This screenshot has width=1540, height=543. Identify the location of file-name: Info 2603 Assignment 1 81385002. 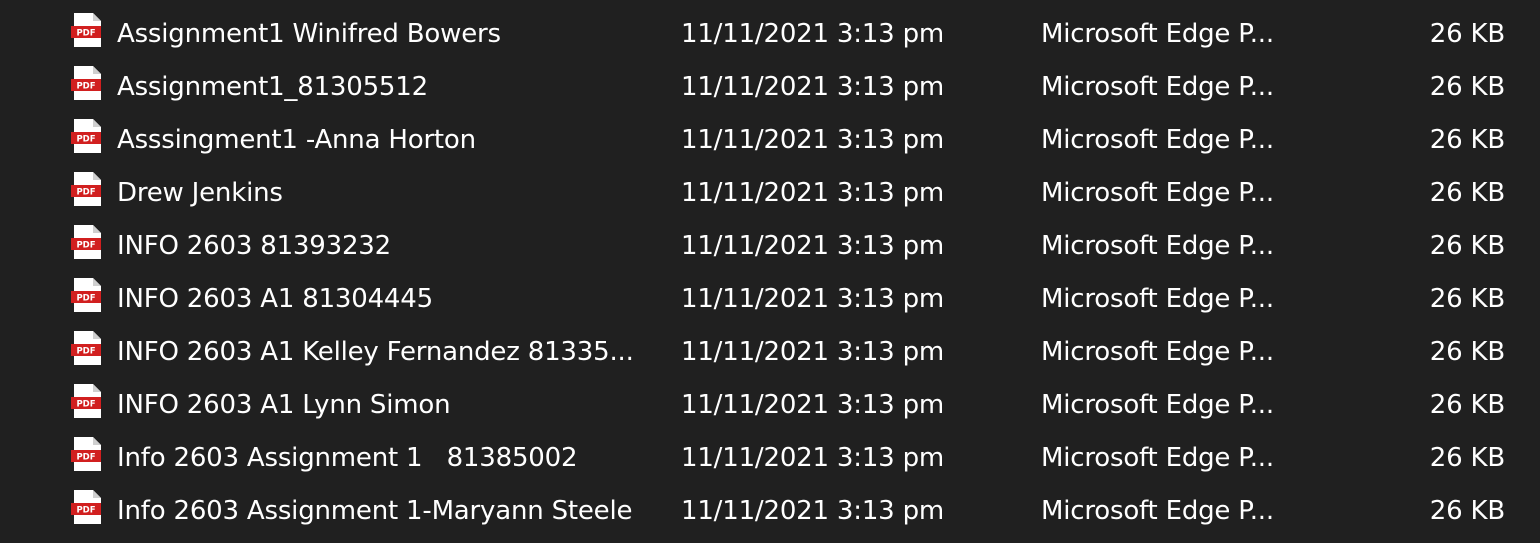
(387, 458).